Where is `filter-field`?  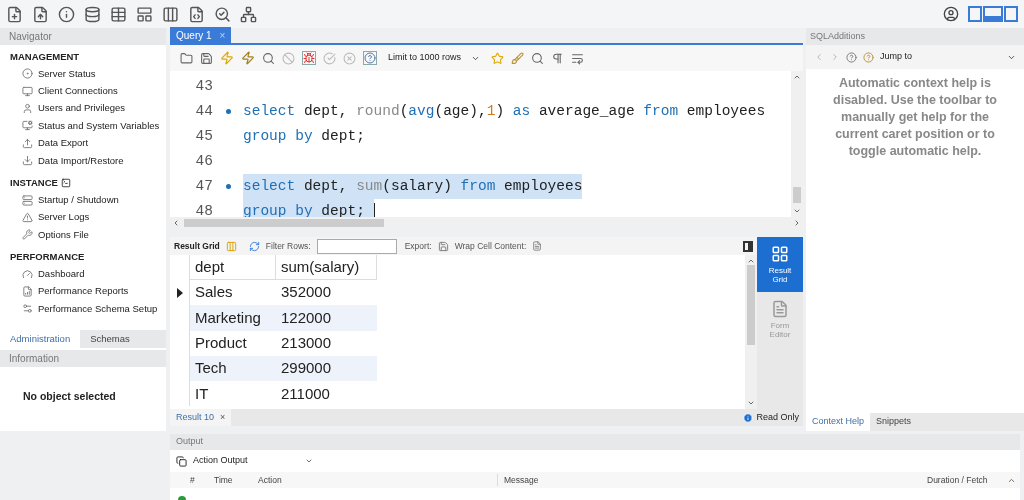
filter-field is located at coordinates (356, 246).